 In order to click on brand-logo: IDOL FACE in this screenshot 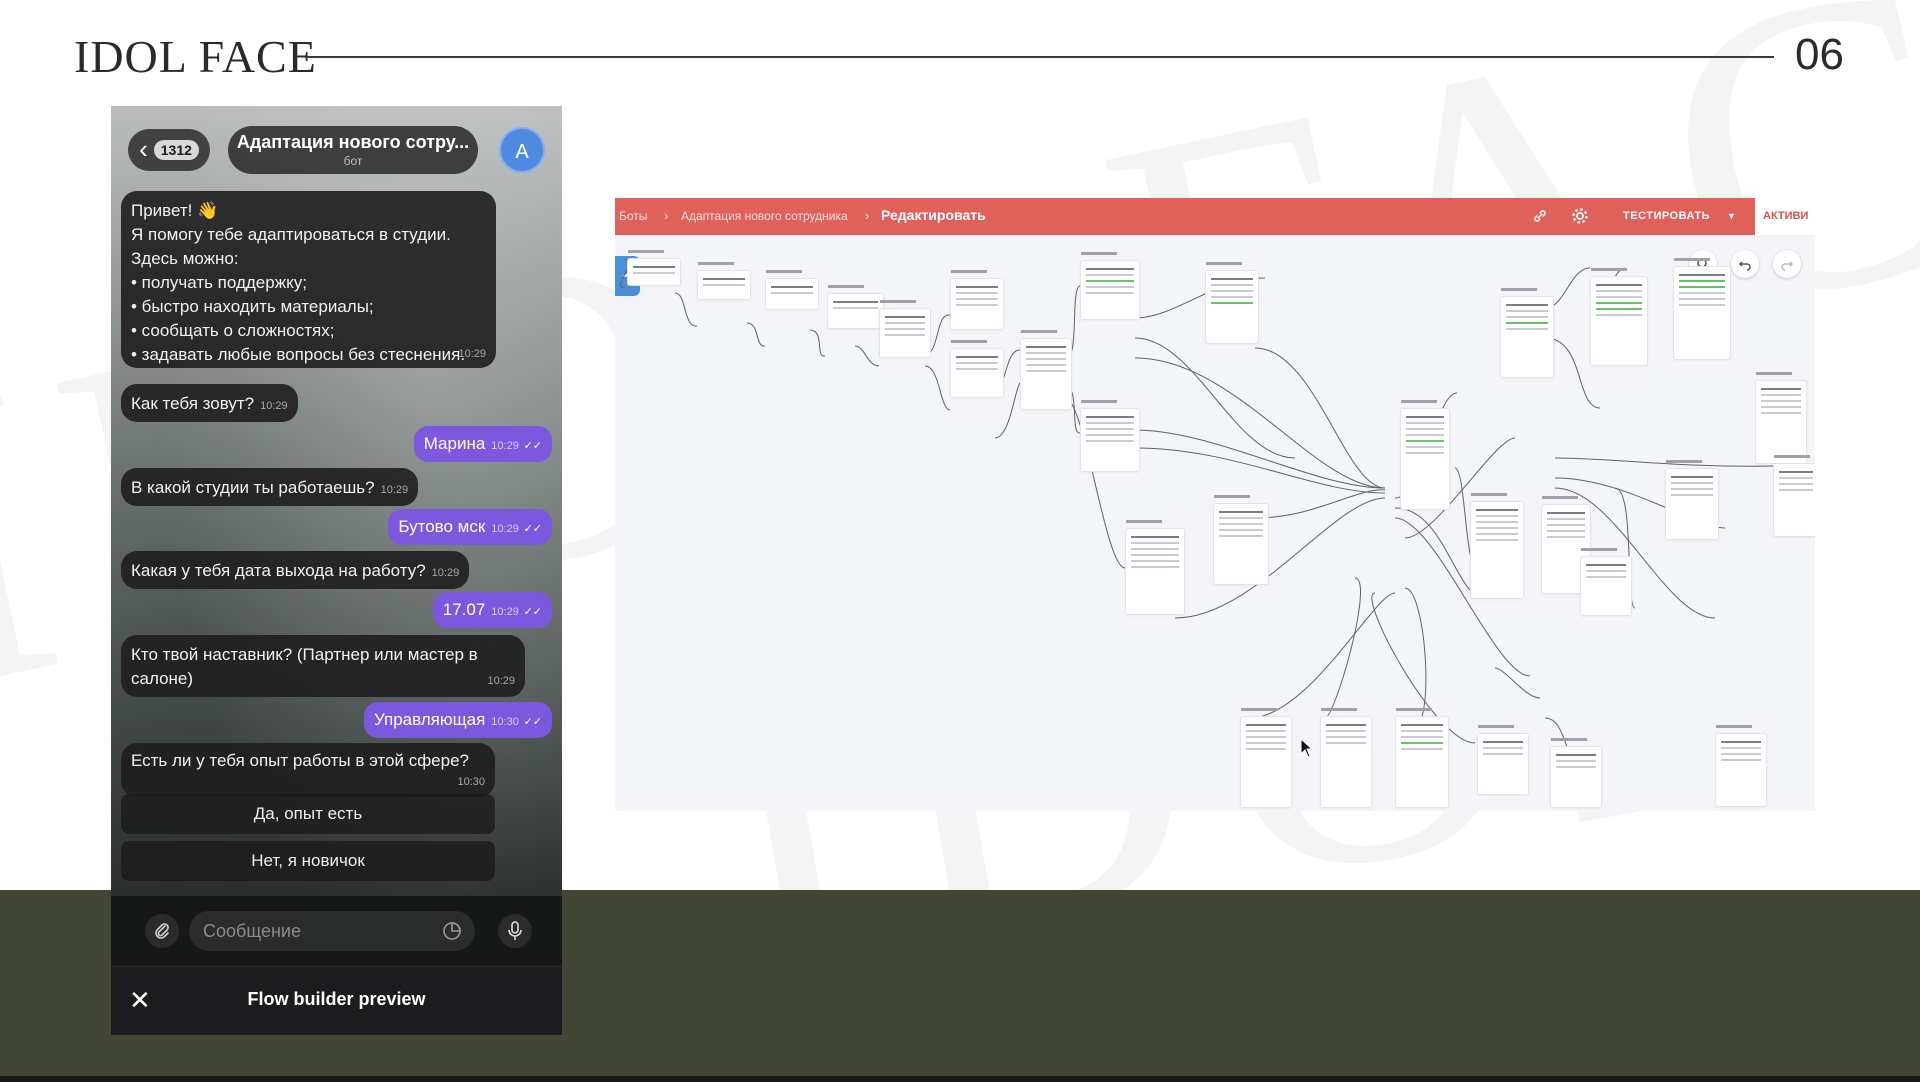, I will do `click(195, 56)`.